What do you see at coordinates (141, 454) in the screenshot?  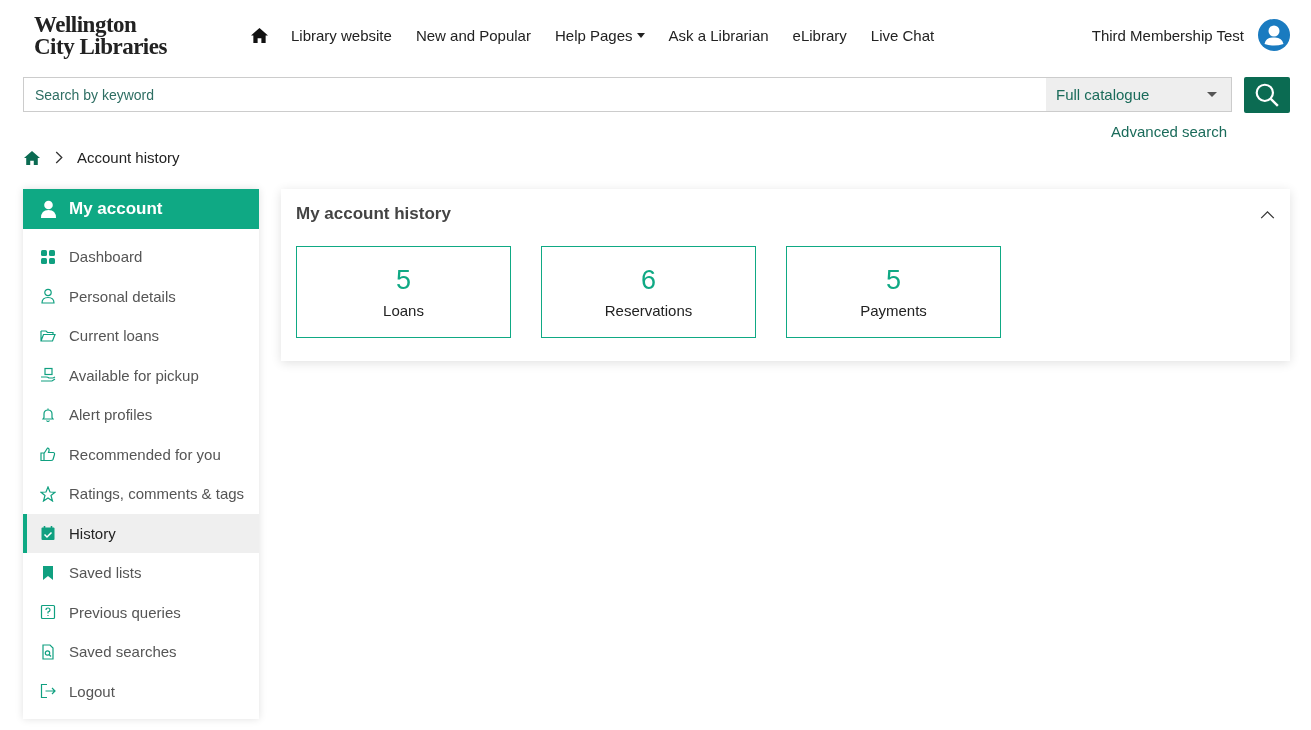 I see `sidebar-item: Recommended for you` at bounding box center [141, 454].